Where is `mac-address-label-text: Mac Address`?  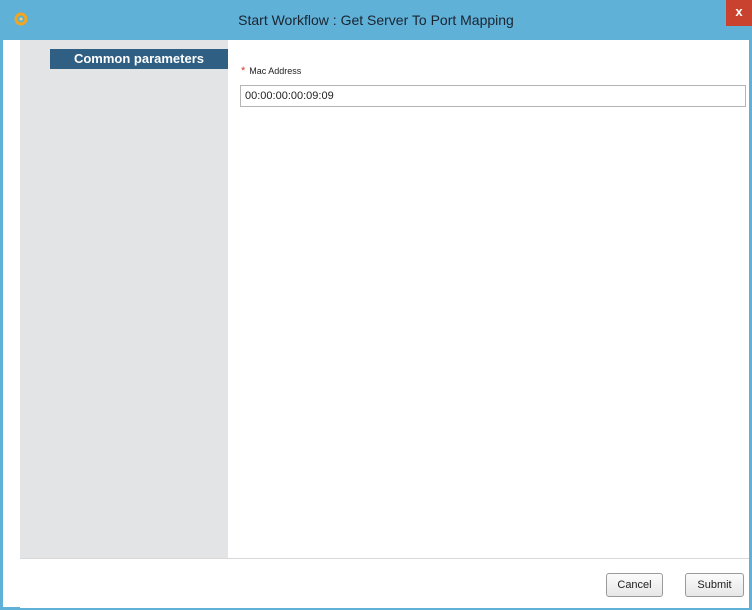
mac-address-label-text: Mac Address is located at coordinates (275, 71).